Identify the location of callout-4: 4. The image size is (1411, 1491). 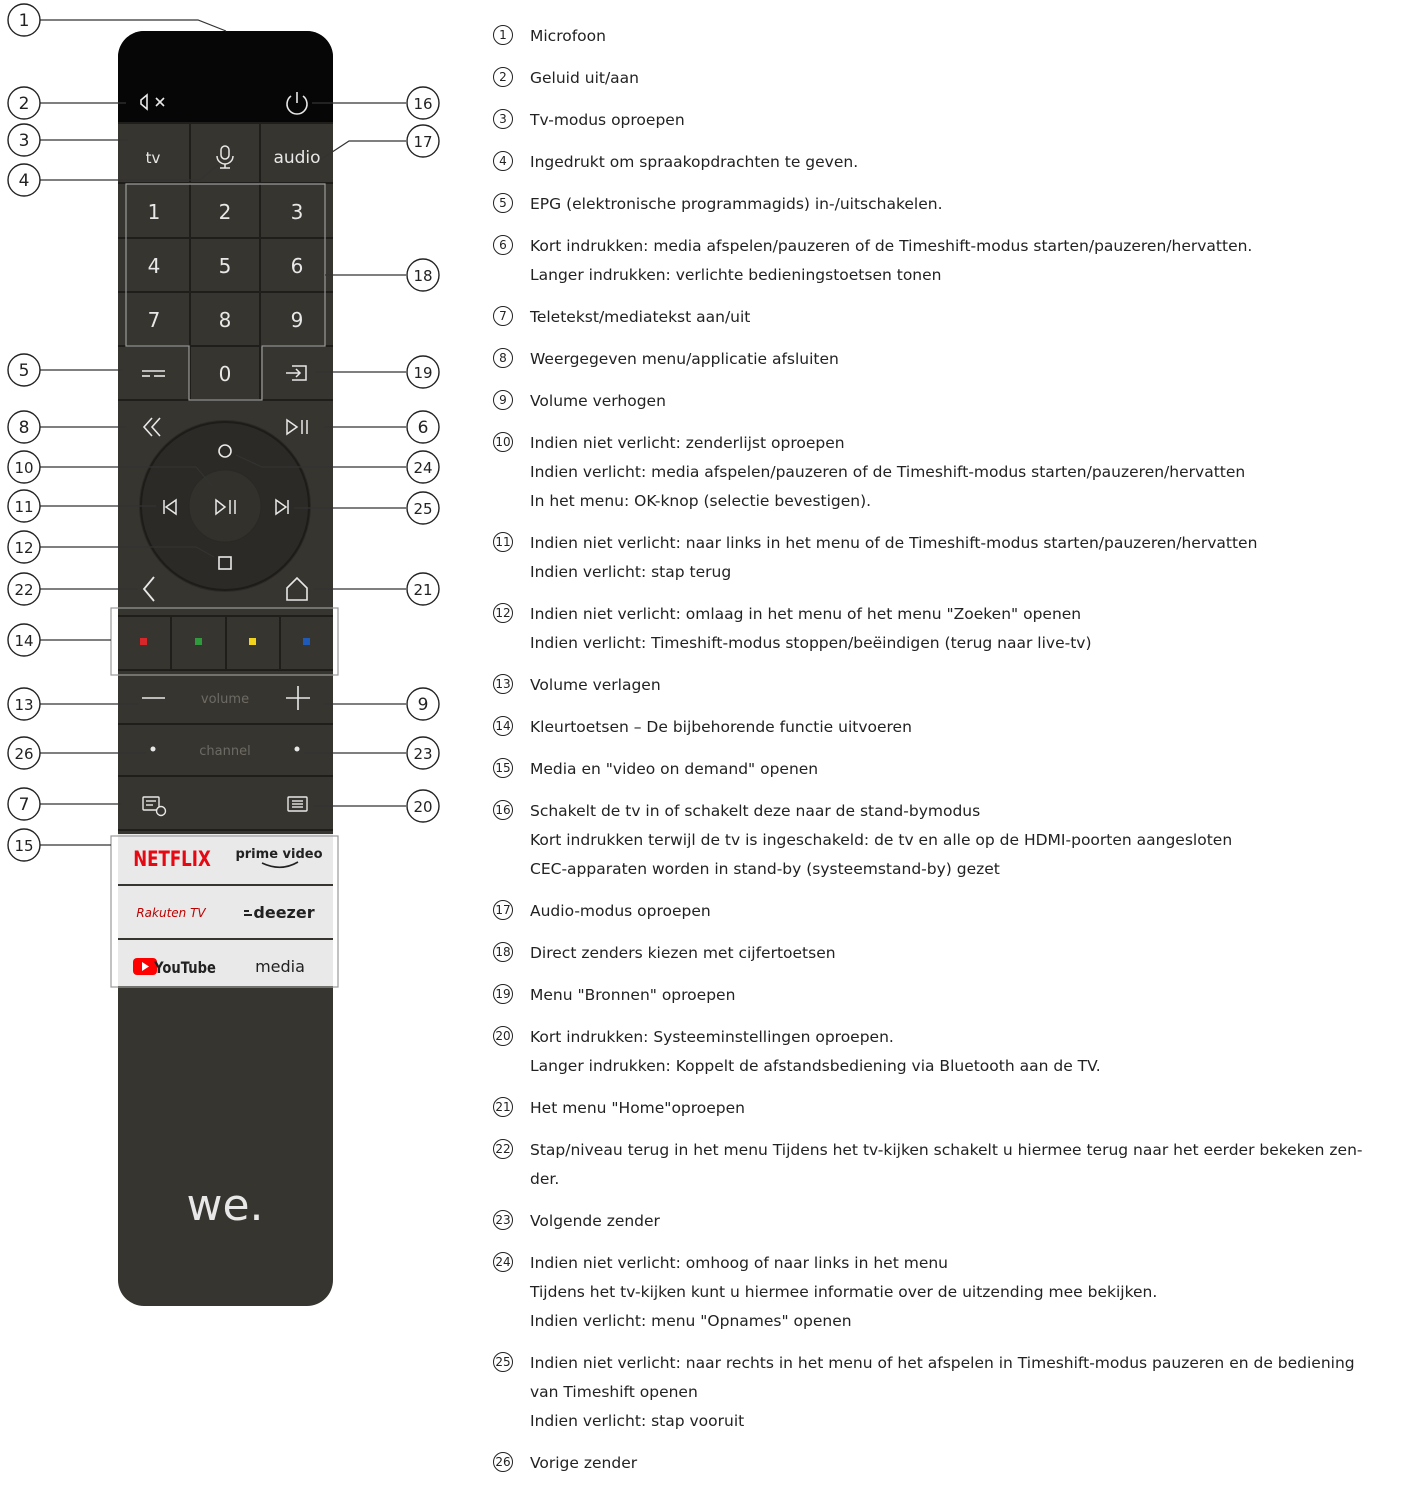
(24, 180).